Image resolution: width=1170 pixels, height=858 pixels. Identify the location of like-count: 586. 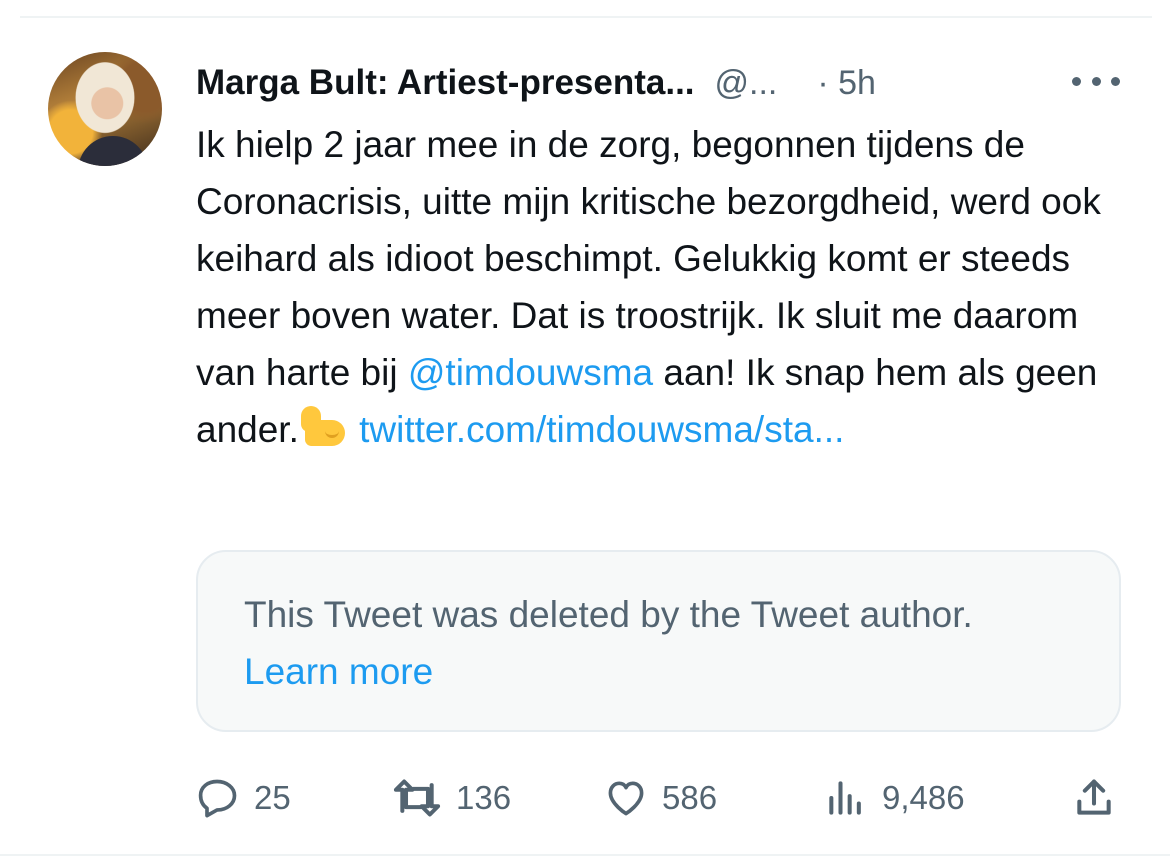
(690, 797).